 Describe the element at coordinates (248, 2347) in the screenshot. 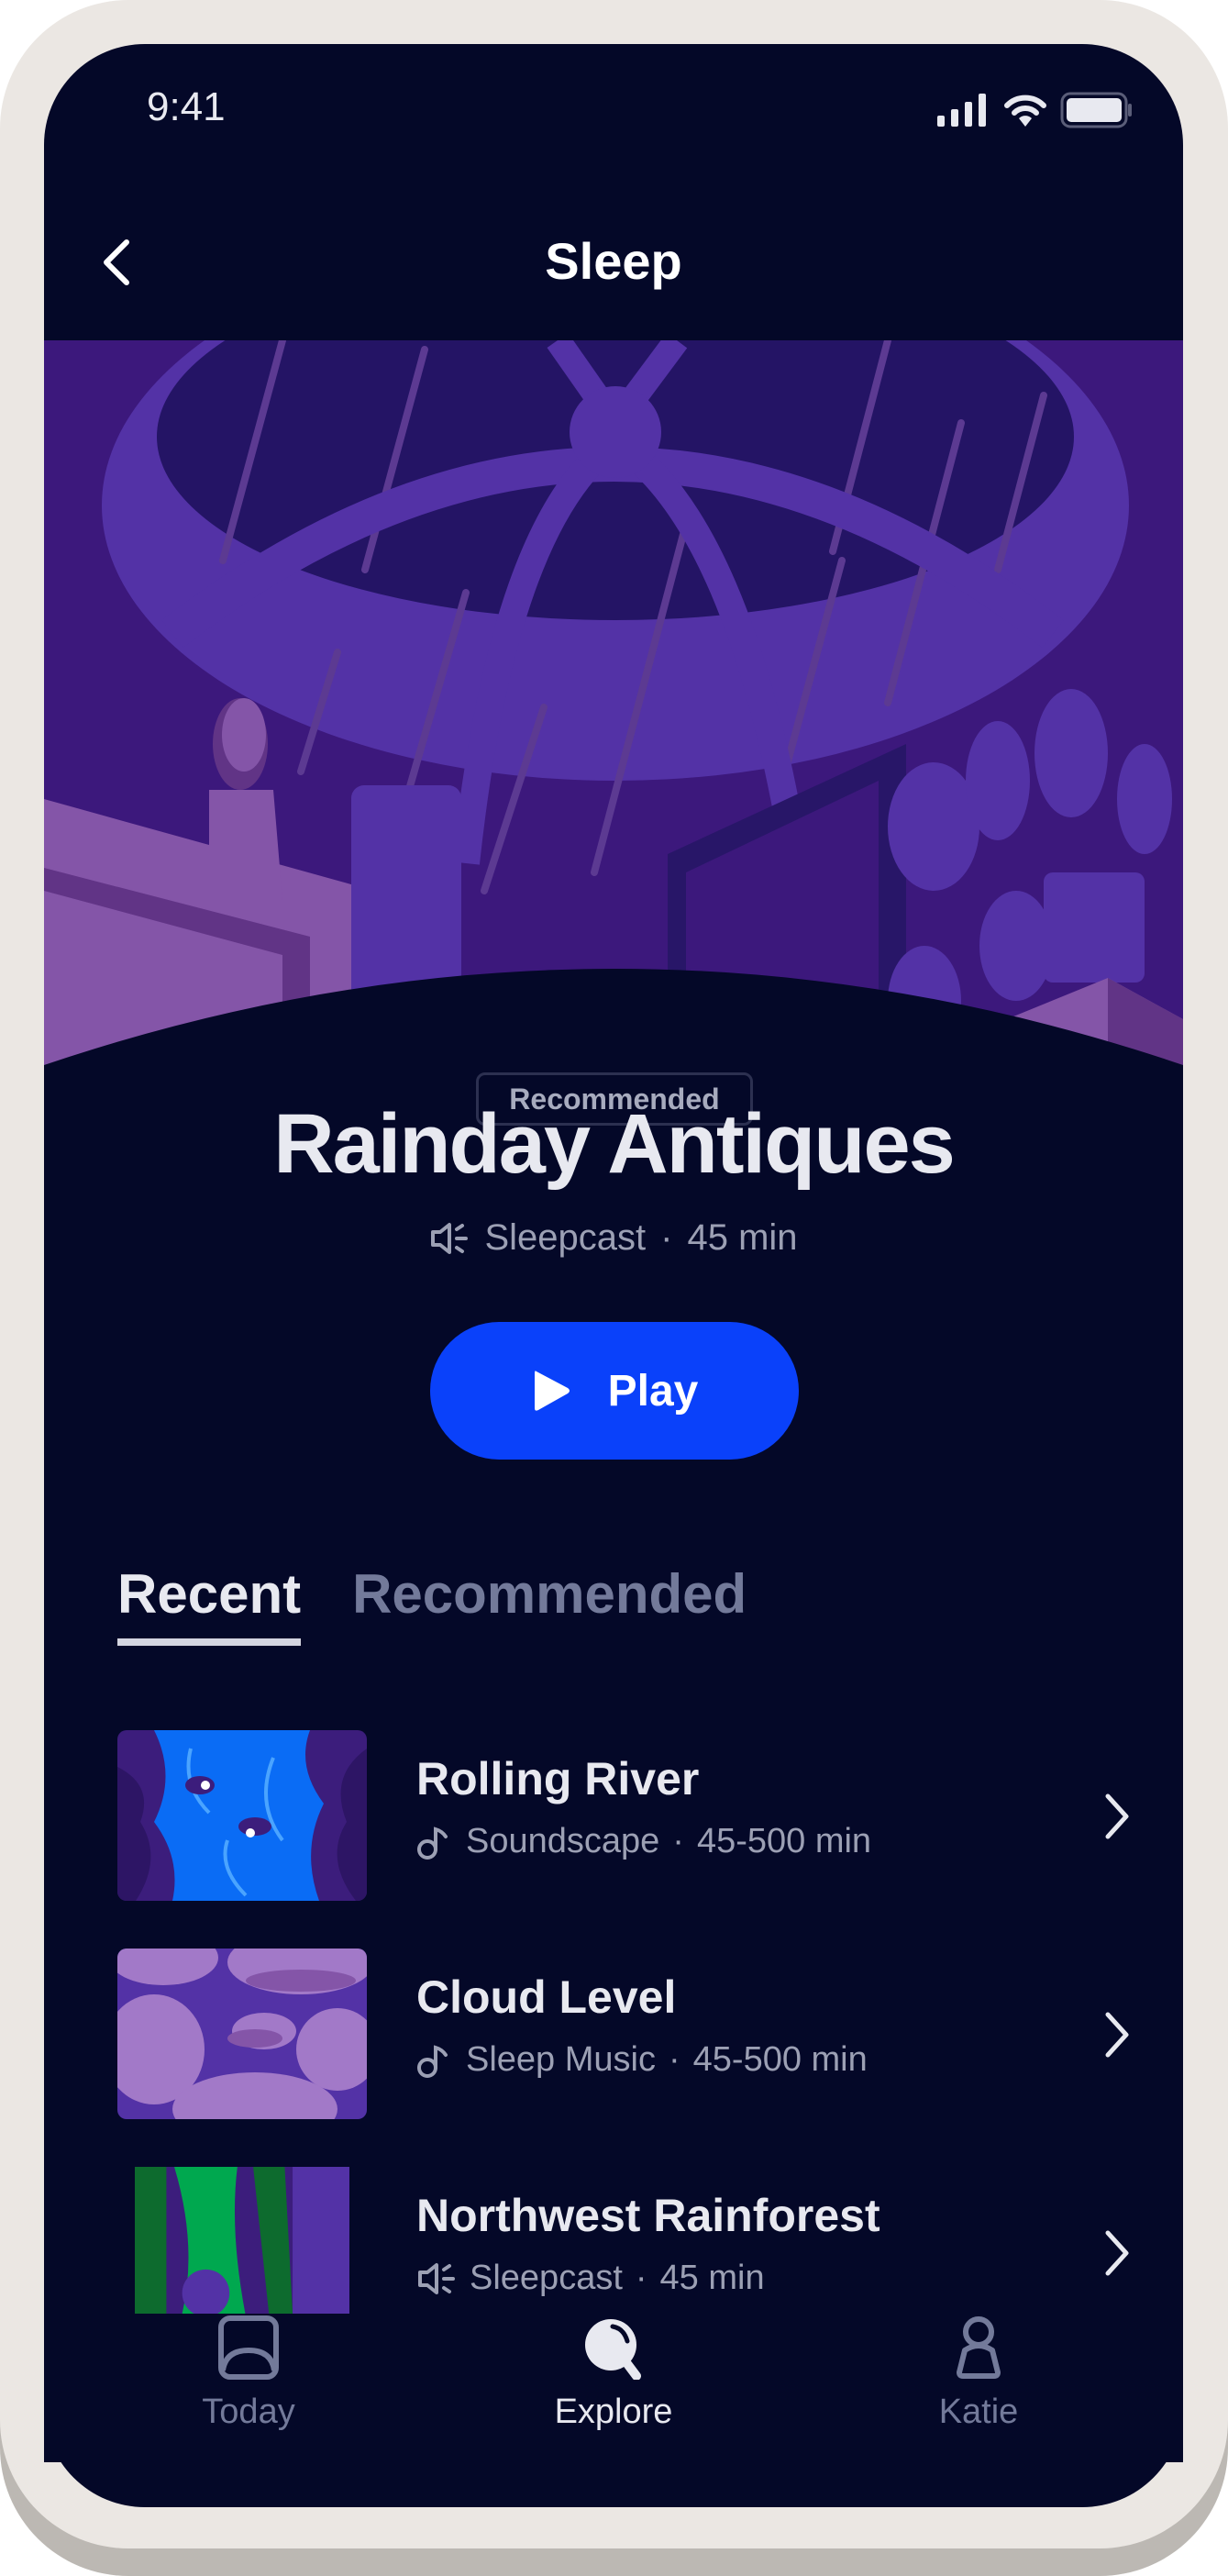

I see `today-icon` at that location.